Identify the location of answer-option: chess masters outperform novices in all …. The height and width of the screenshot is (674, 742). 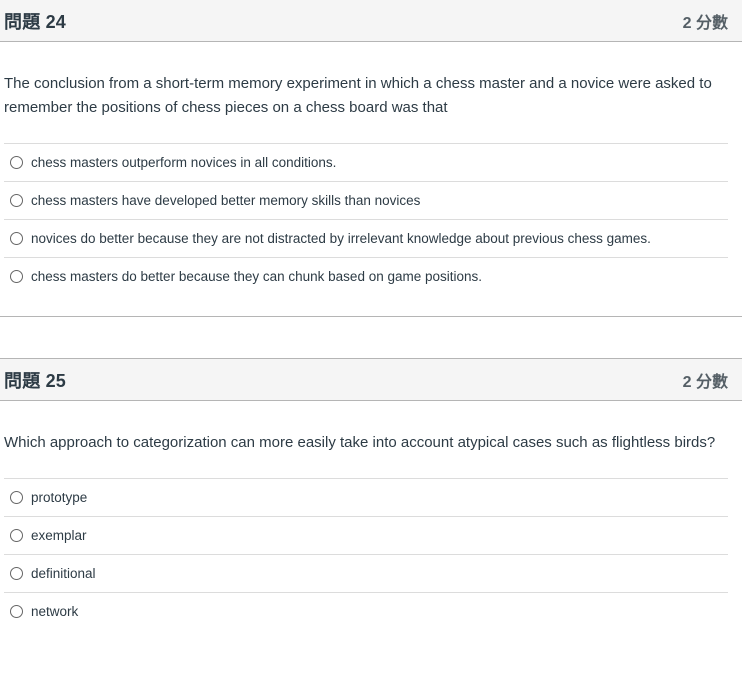
(366, 162).